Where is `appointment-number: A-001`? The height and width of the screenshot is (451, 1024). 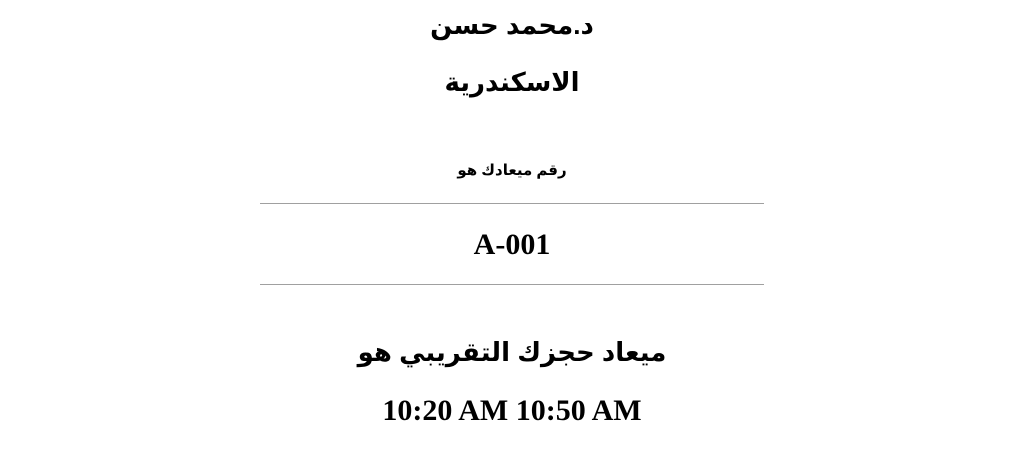
appointment-number: A-001 is located at coordinates (512, 244).